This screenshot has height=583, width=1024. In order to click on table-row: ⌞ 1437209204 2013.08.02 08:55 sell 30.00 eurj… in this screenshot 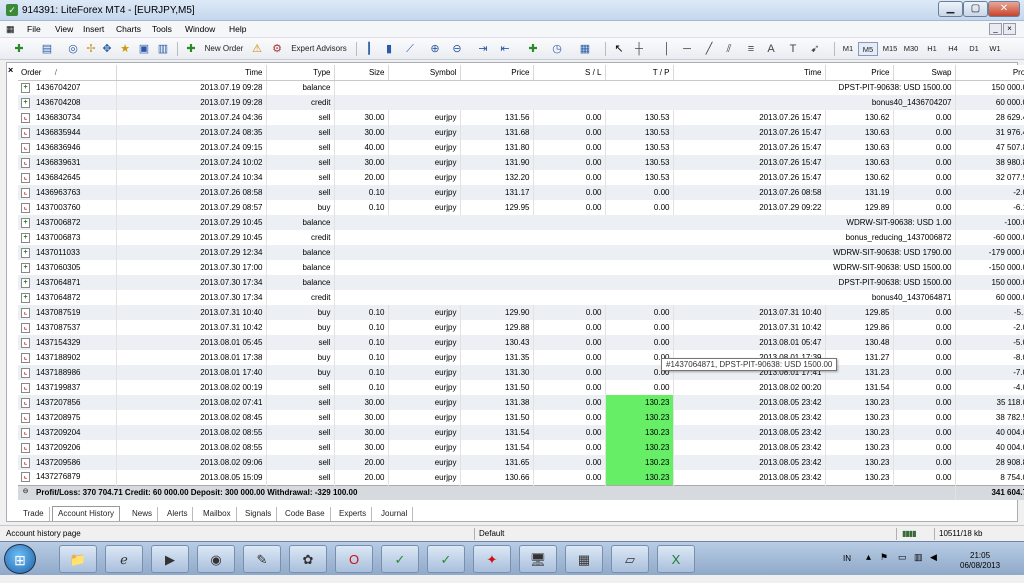, I will do `click(521, 432)`.